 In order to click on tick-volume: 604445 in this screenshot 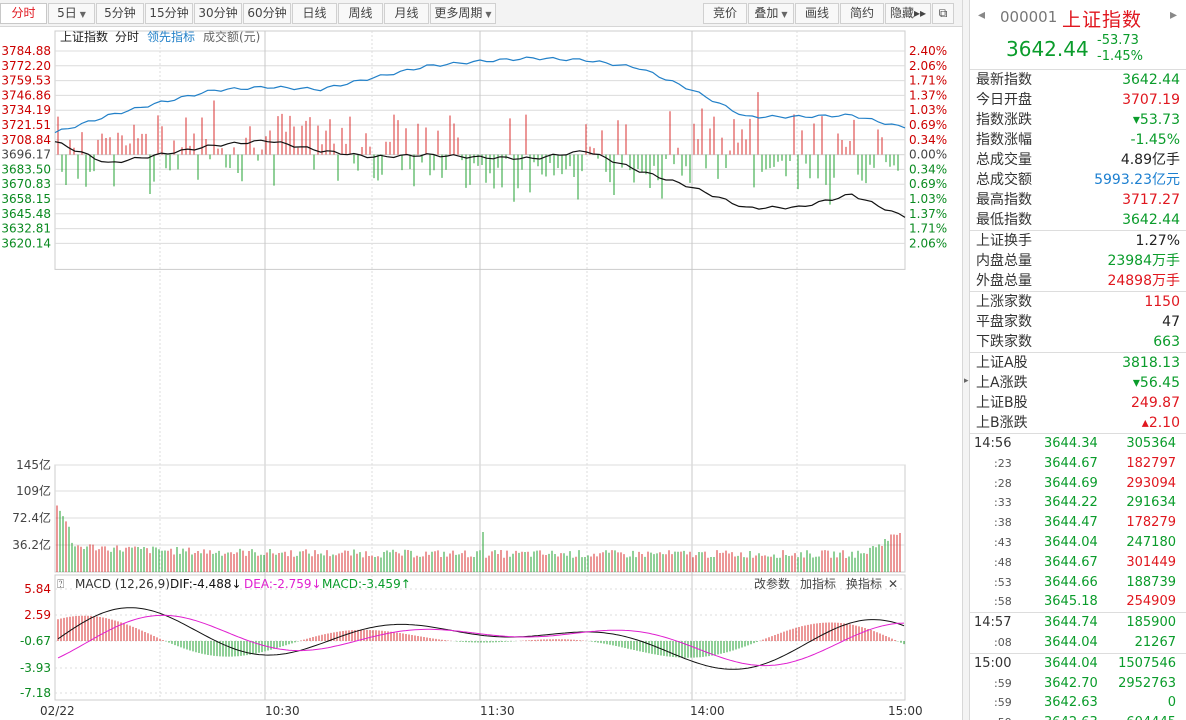, I will do `click(1151, 716)`.